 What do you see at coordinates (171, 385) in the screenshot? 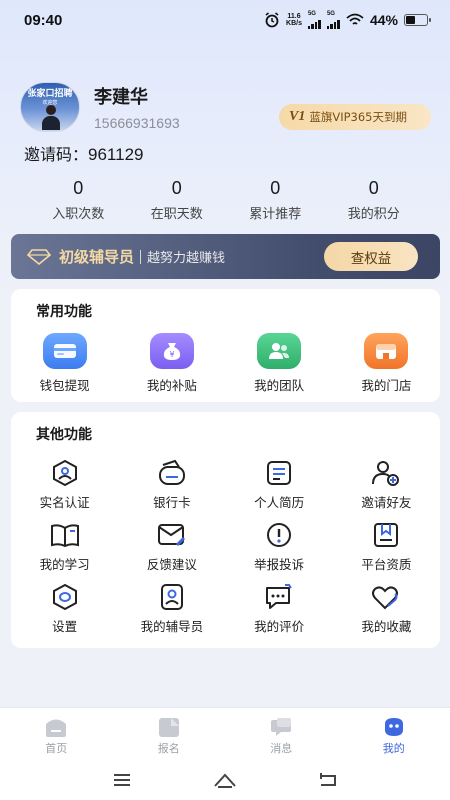
I see `function-label: 我的补贴` at bounding box center [171, 385].